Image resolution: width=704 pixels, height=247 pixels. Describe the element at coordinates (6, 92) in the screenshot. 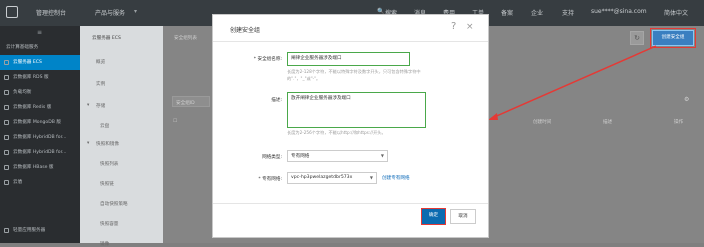

I see `load-balancer-icon` at that location.